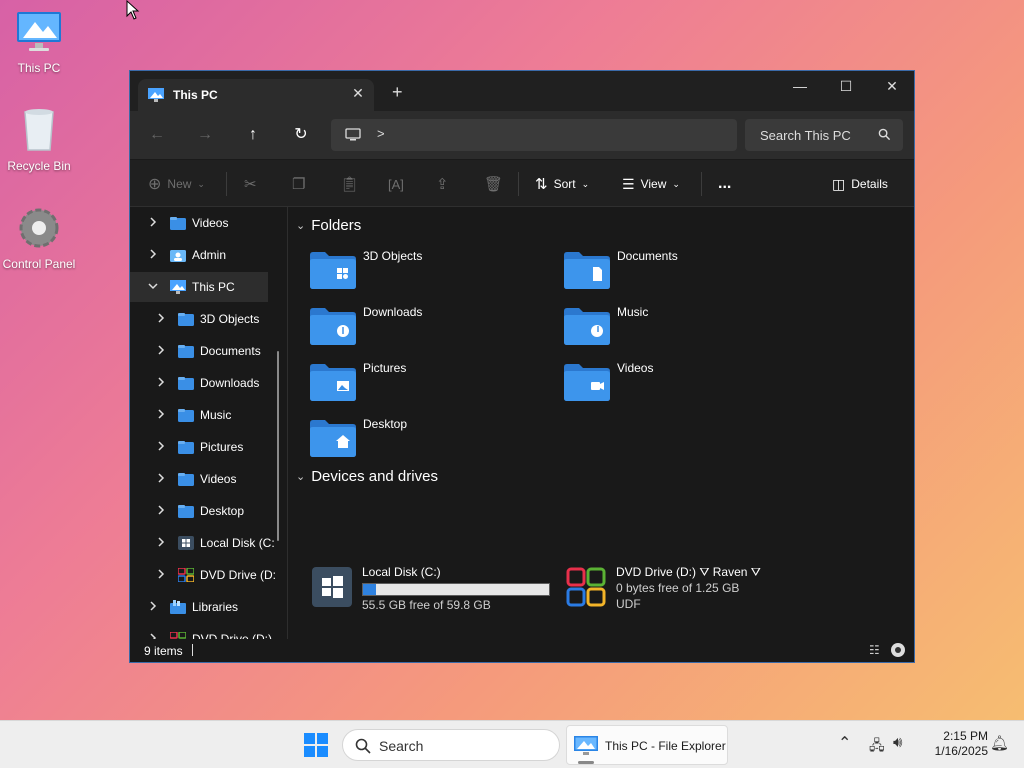 The width and height of the screenshot is (1024, 768). I want to click on folder-tile: Videos, so click(684, 383).